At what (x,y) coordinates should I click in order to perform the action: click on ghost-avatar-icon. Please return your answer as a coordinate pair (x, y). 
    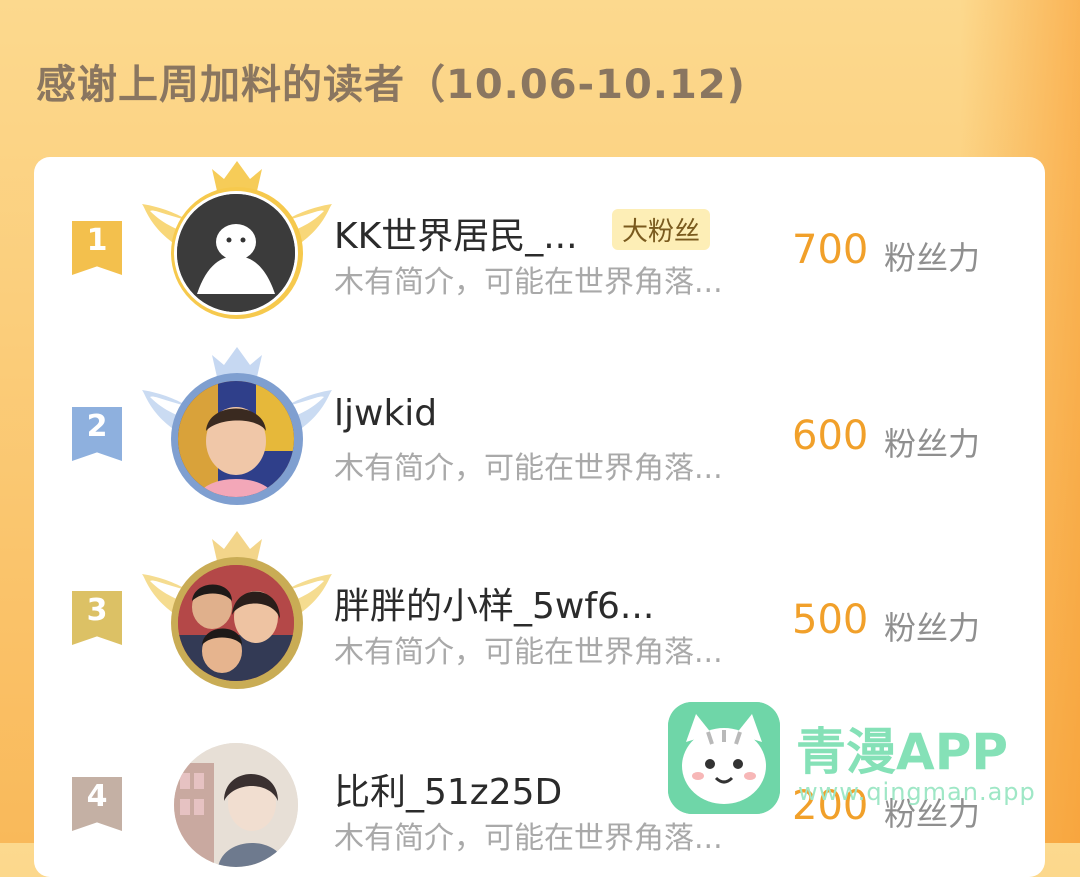
    Looking at the image, I should click on (236, 253).